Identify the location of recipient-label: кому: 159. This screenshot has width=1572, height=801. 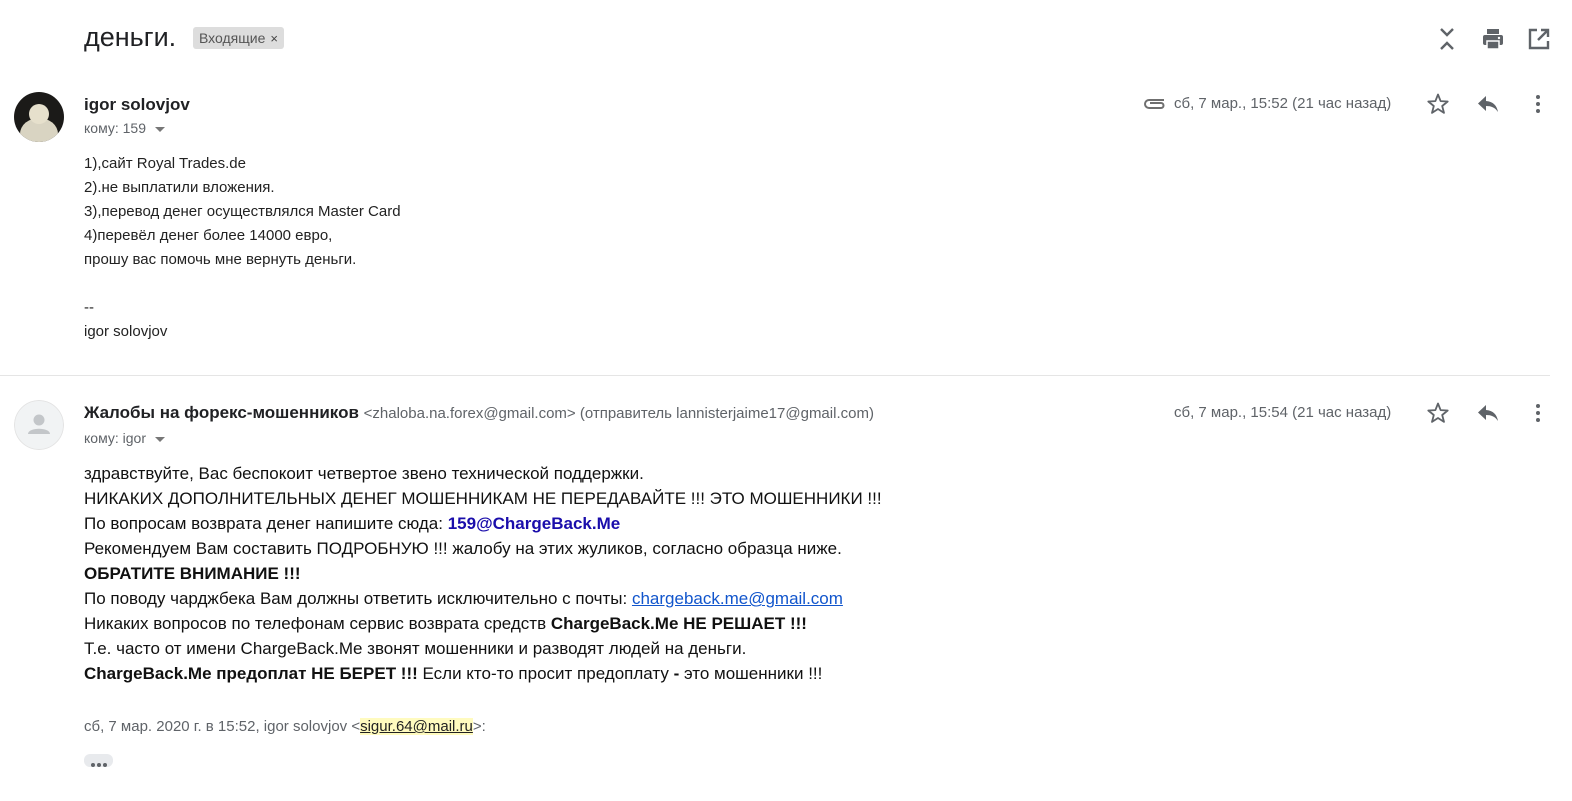
(115, 128).